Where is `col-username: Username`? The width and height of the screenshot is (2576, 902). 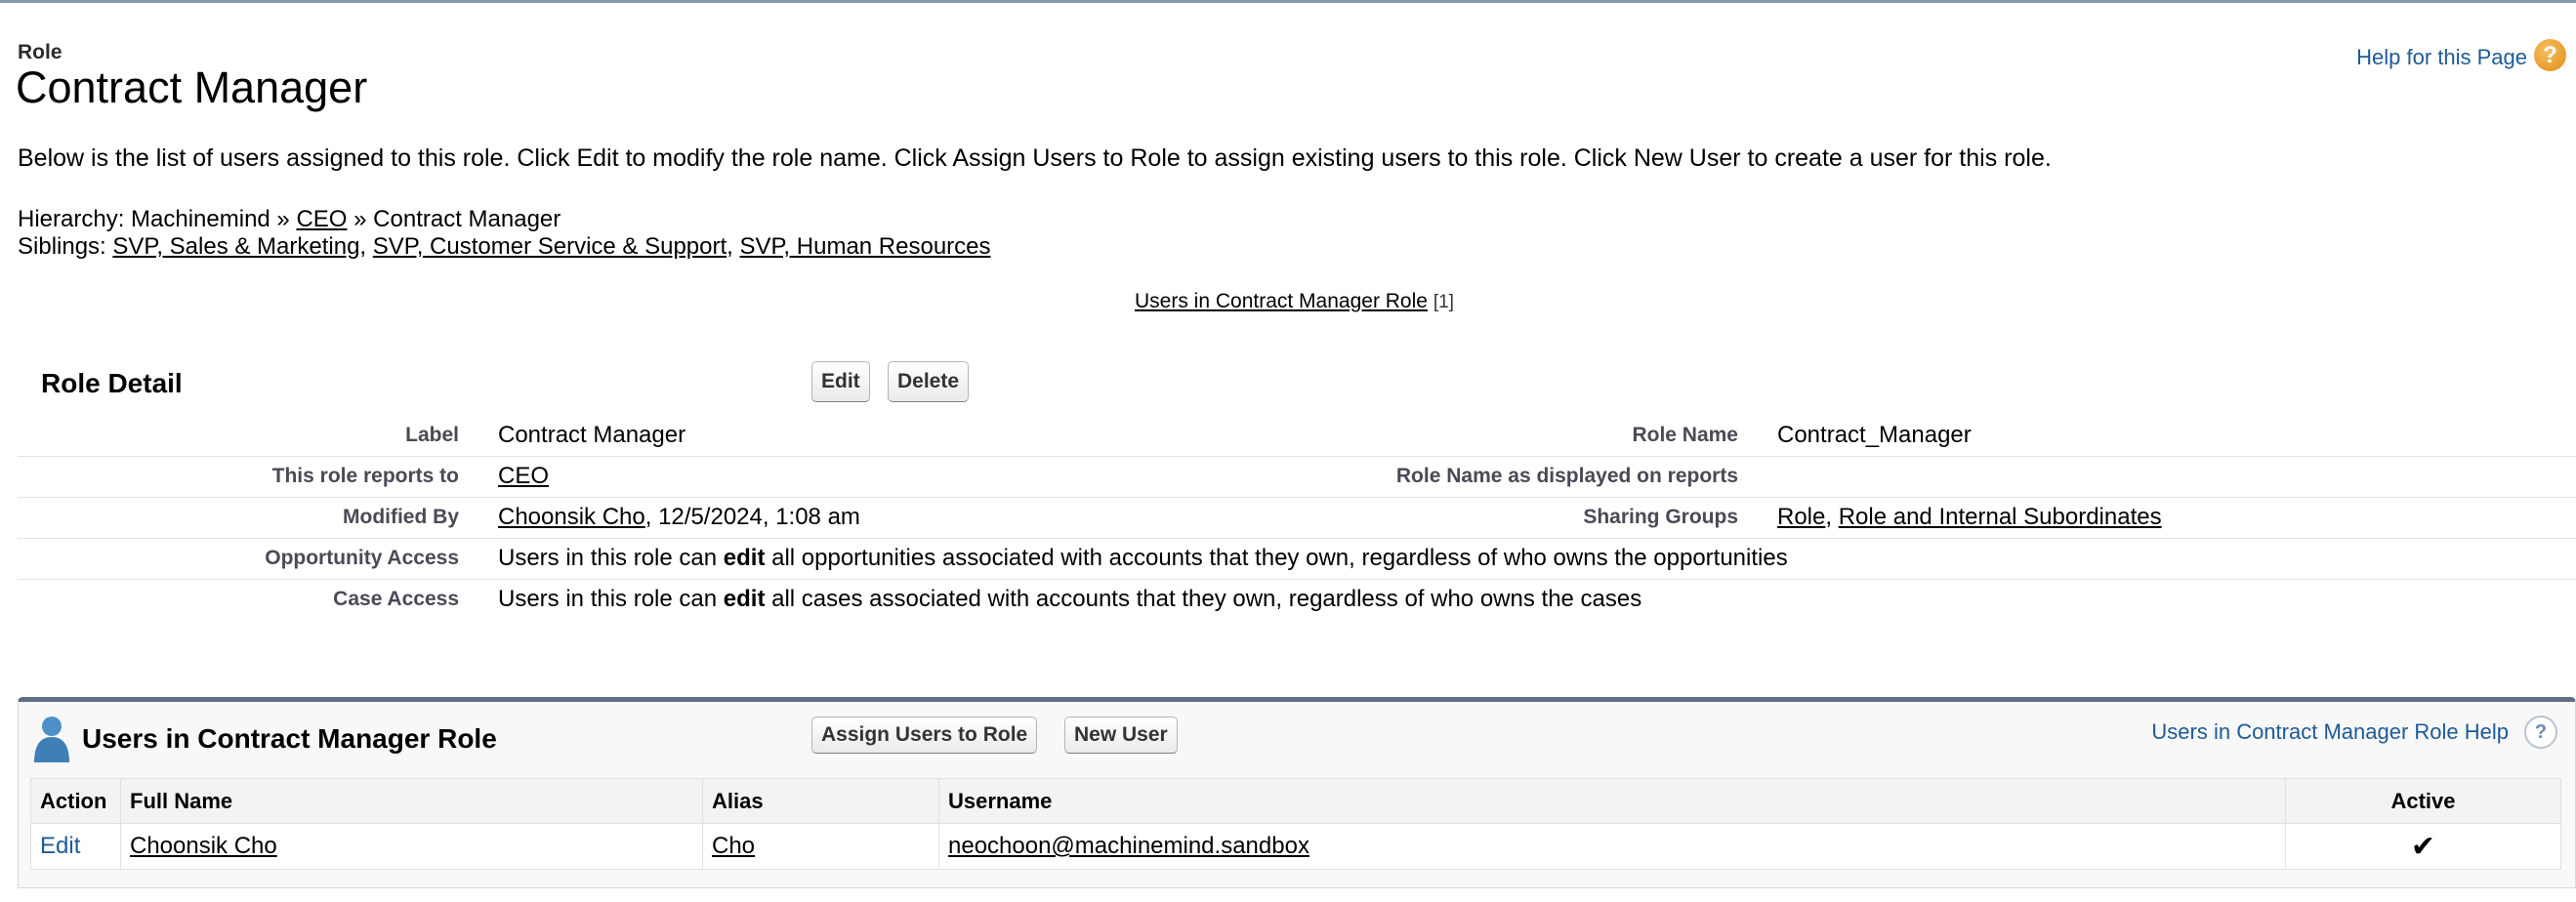 col-username: Username is located at coordinates (1612, 801).